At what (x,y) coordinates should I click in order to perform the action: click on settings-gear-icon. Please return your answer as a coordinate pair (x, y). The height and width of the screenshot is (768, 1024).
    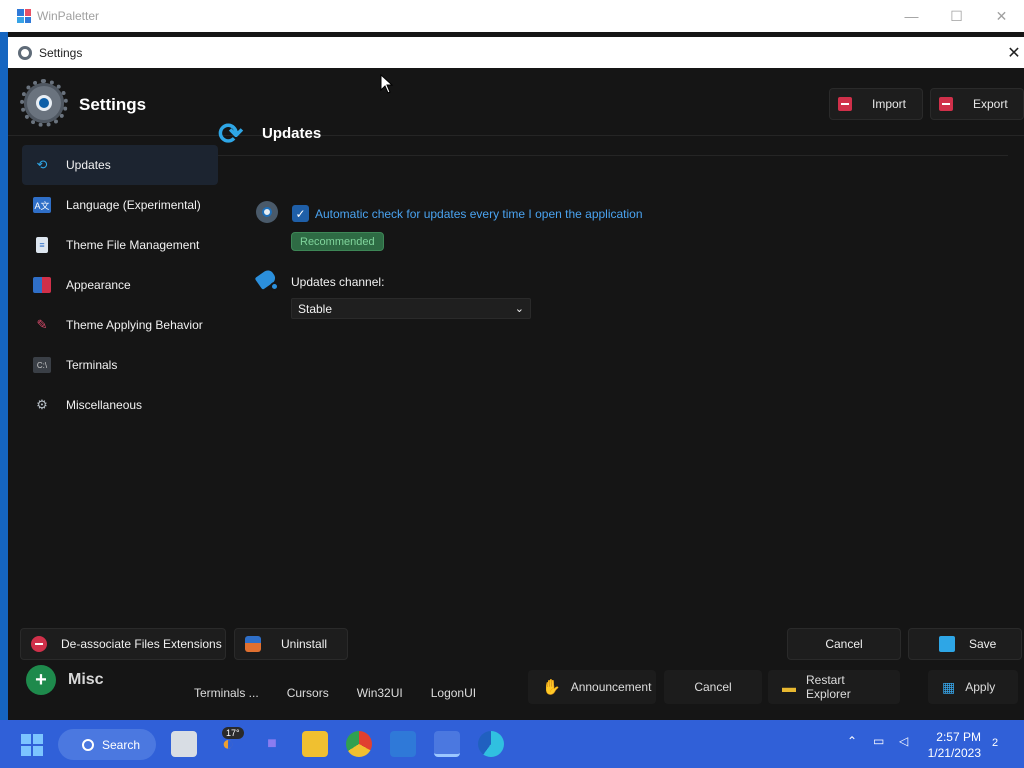
    Looking at the image, I should click on (44, 103).